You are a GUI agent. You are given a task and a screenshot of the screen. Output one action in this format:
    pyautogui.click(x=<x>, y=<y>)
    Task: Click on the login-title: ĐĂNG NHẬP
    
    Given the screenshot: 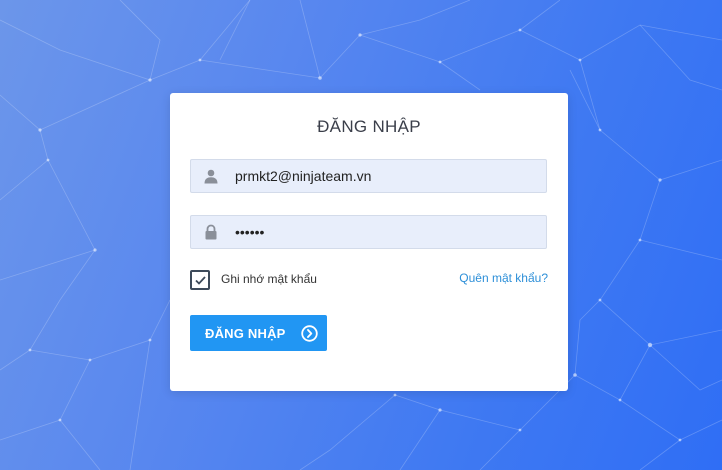 What is the action you would take?
    pyautogui.click(x=369, y=126)
    